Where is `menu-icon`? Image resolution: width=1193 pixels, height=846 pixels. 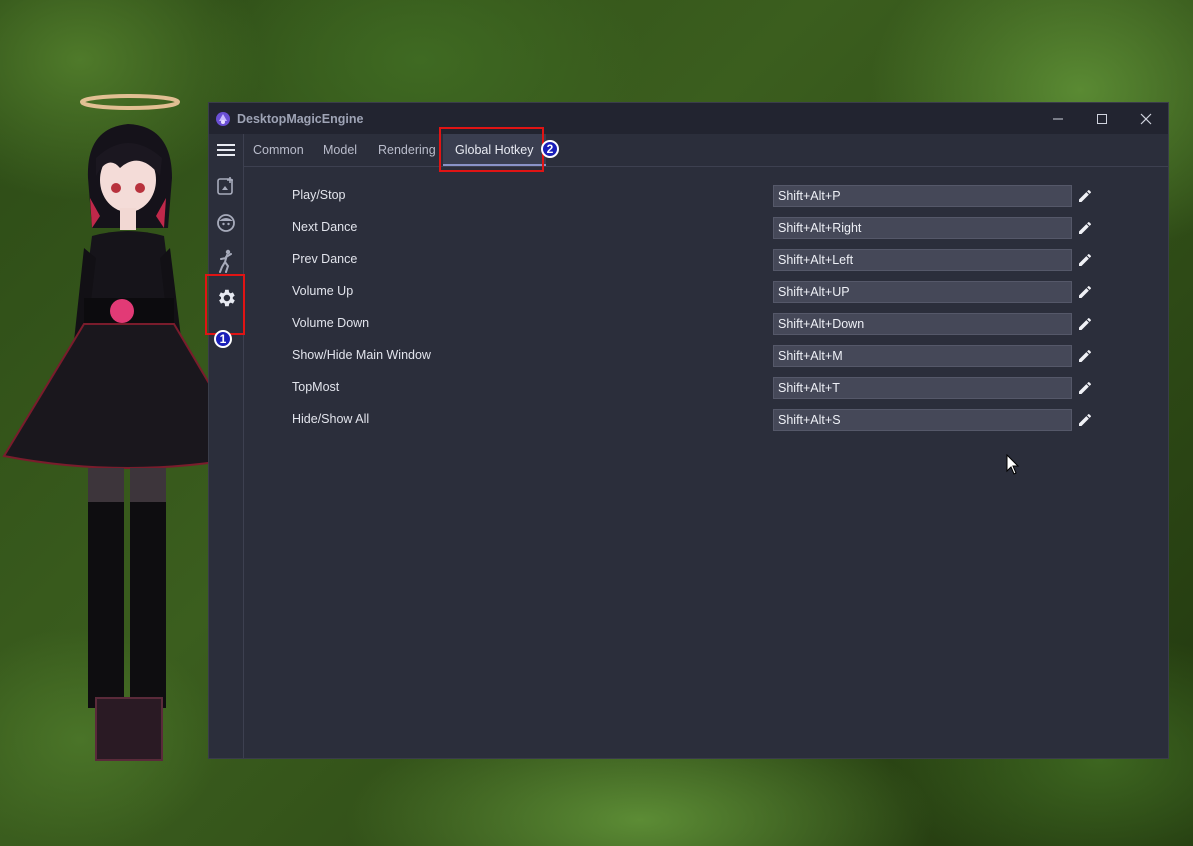 menu-icon is located at coordinates (226, 150).